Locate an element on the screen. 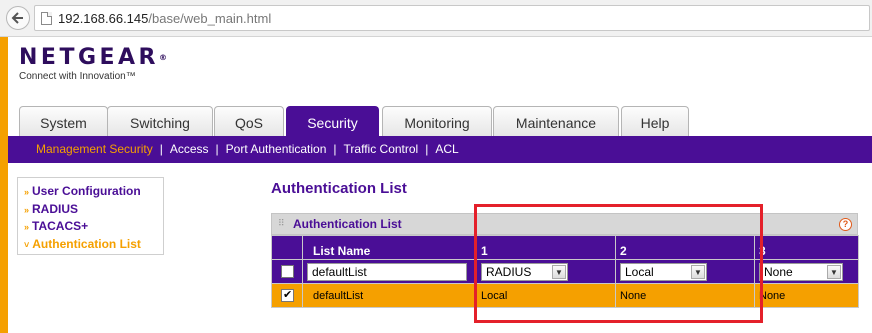 Image resolution: width=872 pixels, height=333 pixels. browser-toolbar: 192.168.66.145/base/web_main.html is located at coordinates (436, 18).